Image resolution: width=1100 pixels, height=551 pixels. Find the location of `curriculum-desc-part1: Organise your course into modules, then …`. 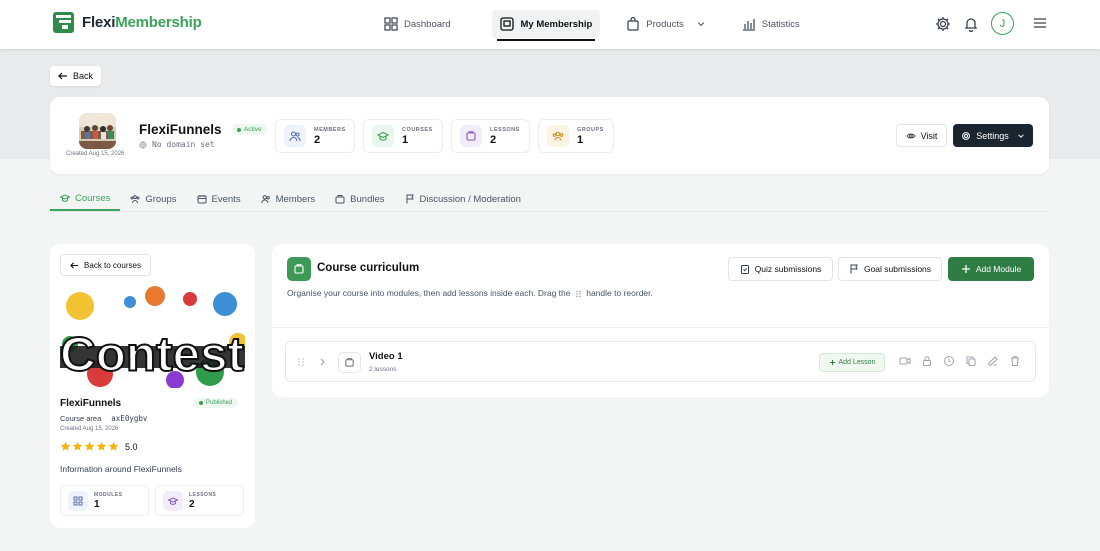

curriculum-desc-part1: Organise your course into modules, then … is located at coordinates (429, 293).